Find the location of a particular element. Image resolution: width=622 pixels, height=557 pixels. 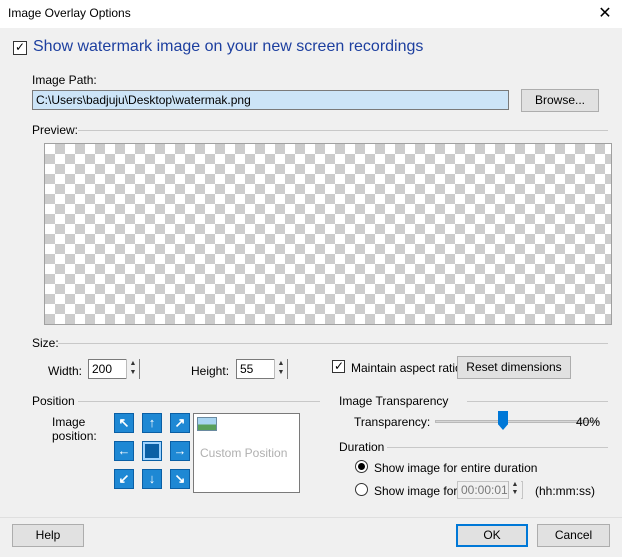

close-icon: ✕ is located at coordinates (605, 13).